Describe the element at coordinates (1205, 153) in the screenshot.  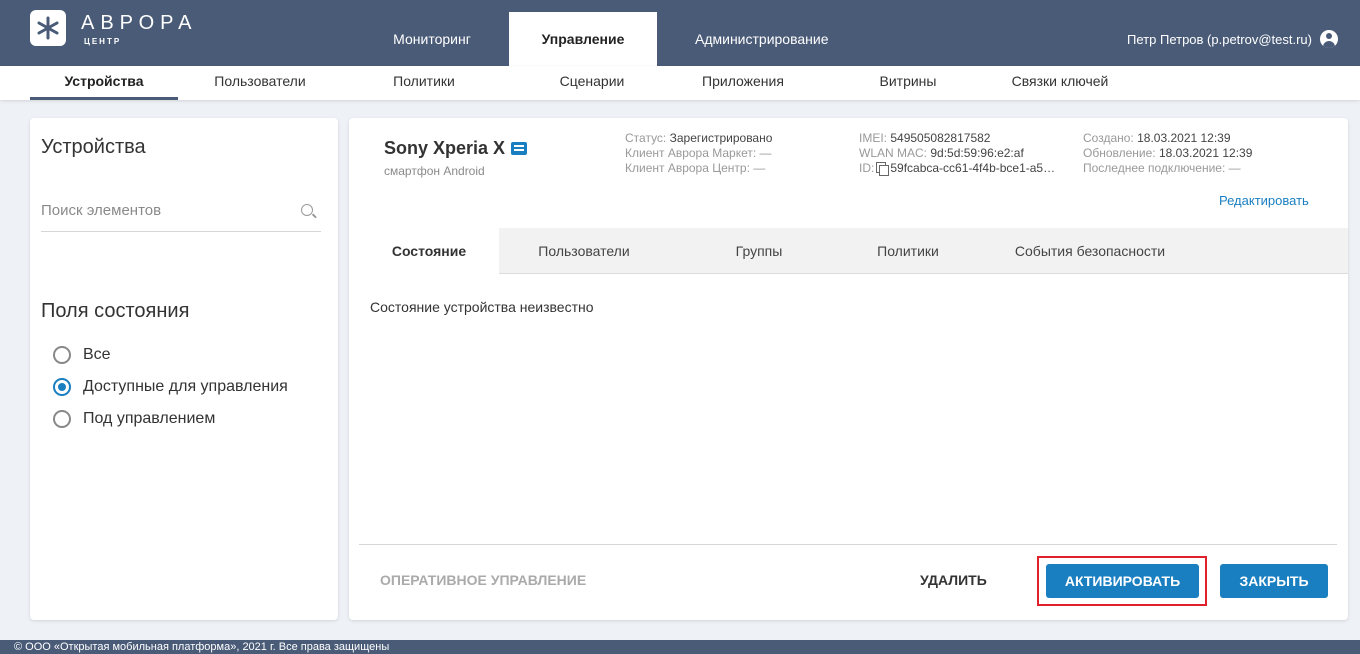
I see `updated-value: 18.03.2021 12:39` at that location.